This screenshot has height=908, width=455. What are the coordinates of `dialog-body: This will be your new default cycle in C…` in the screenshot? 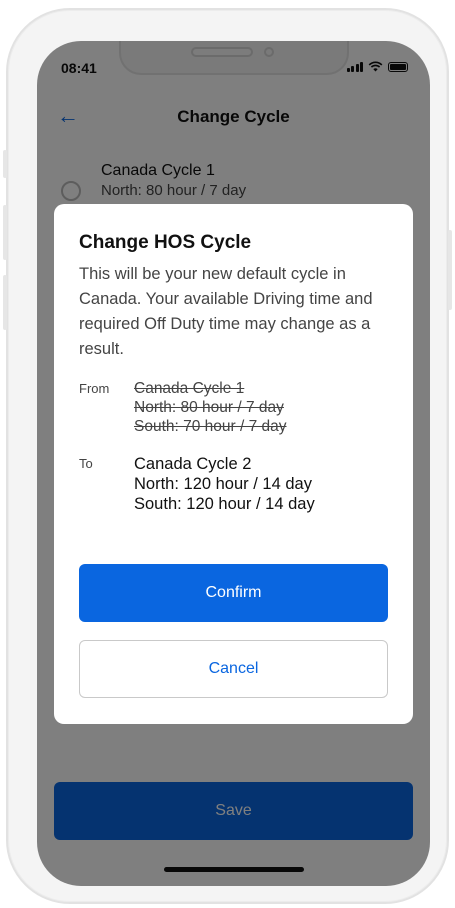 It's located at (226, 311).